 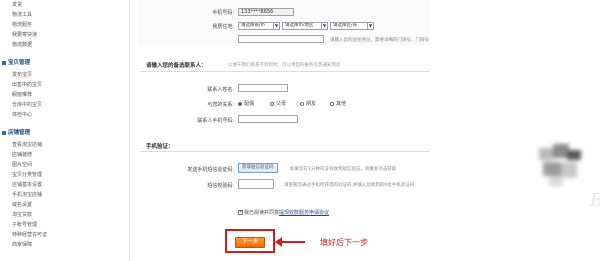 I want to click on sidebar-item: 店铺基本设置, so click(x=27, y=184).